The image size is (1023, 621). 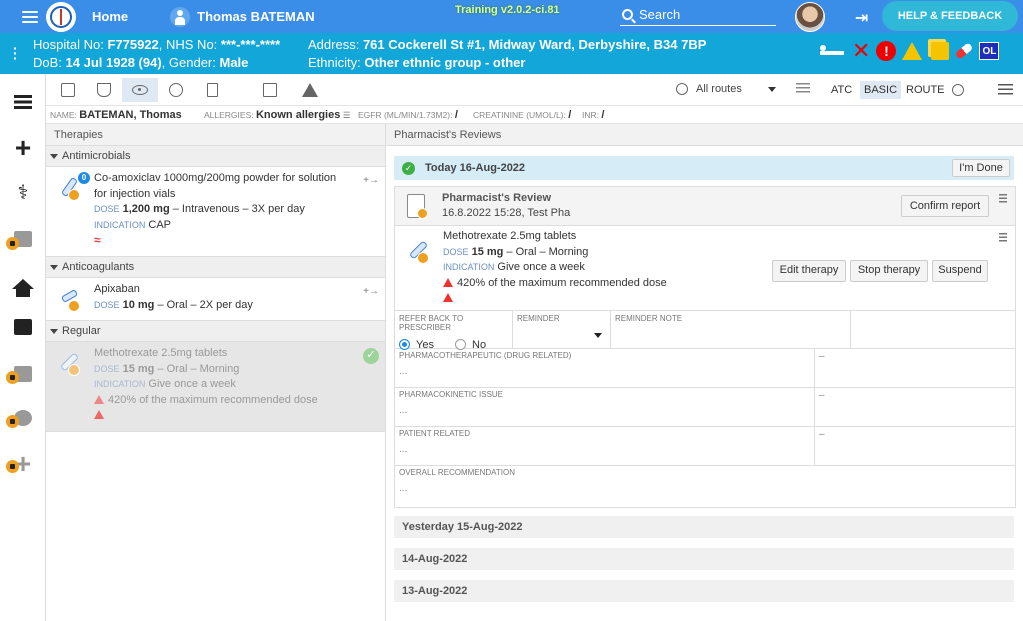 I want to click on nav-add-locked: +, so click(x=23, y=464).